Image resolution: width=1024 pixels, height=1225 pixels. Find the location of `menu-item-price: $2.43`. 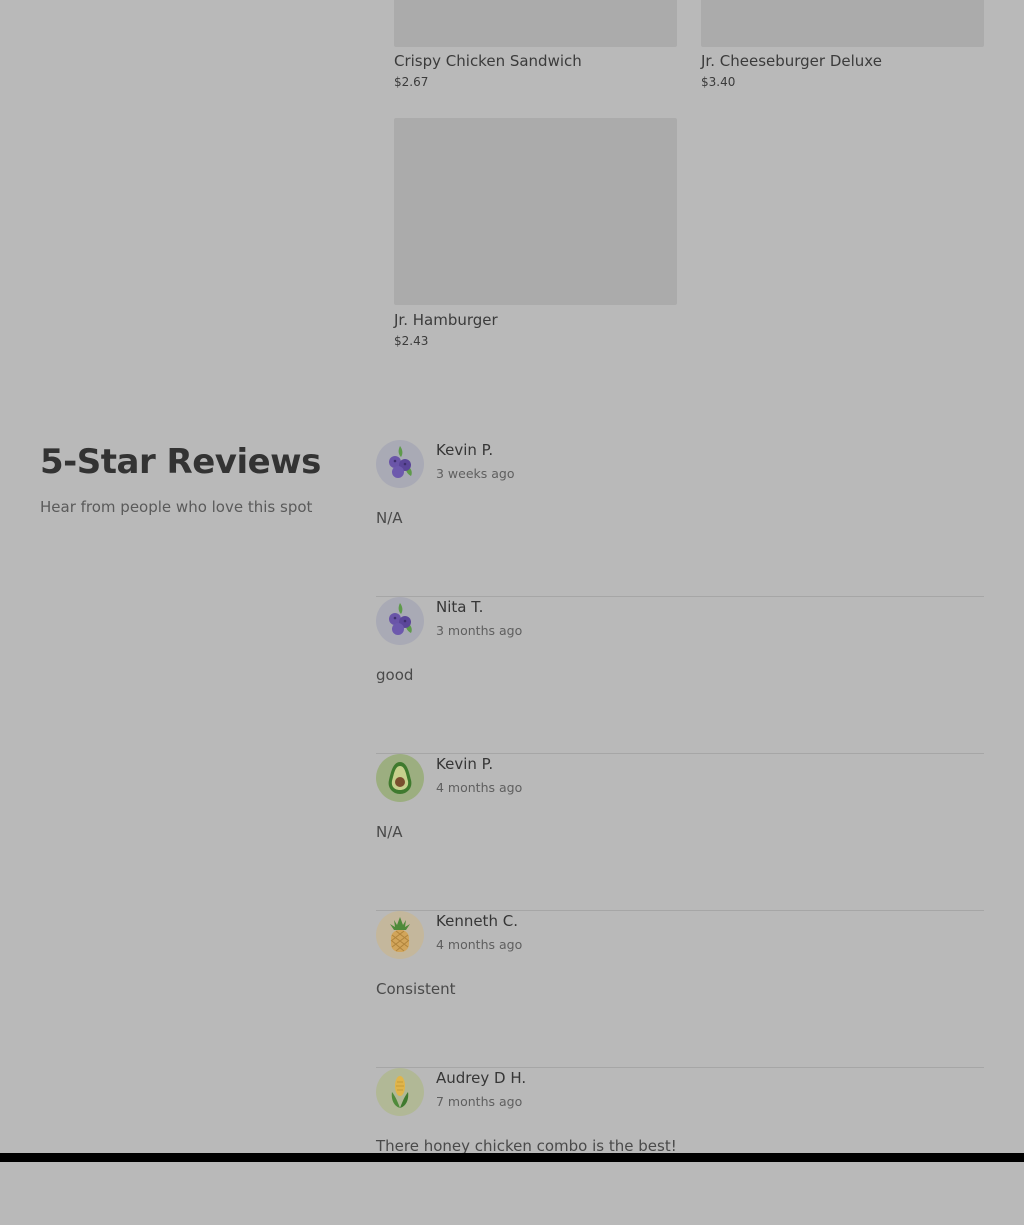

menu-item-price: $2.43 is located at coordinates (411, 341).